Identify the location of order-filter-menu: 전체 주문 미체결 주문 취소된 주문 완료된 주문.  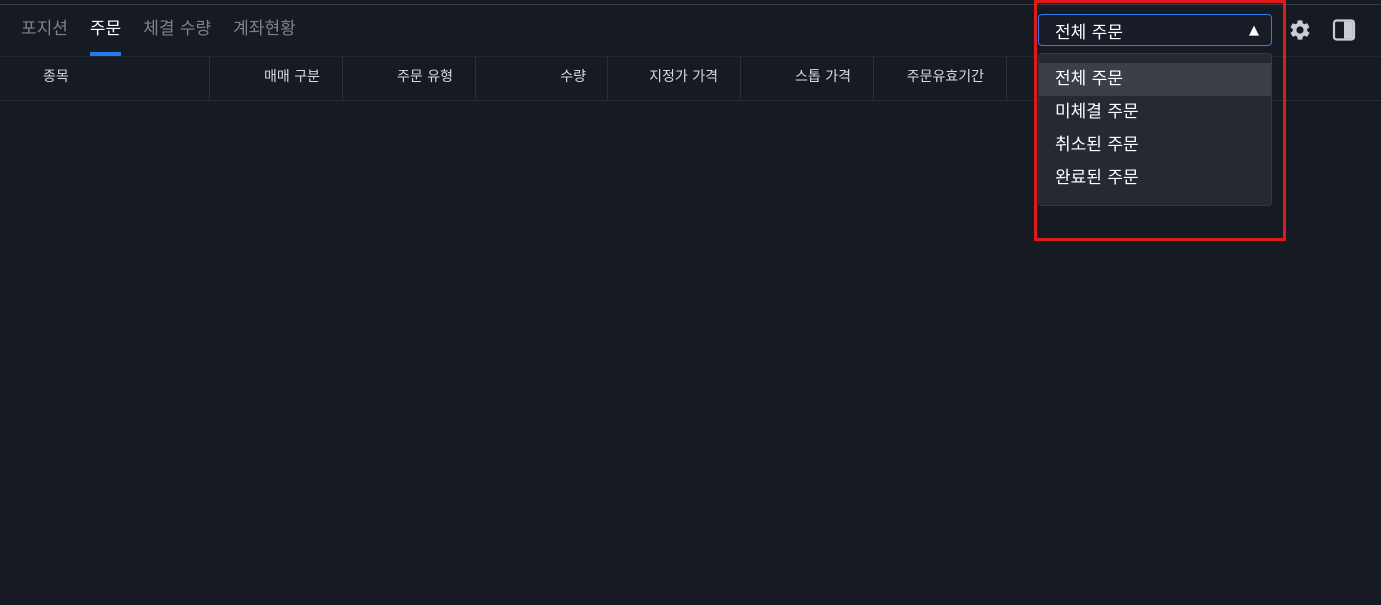
(1155, 129).